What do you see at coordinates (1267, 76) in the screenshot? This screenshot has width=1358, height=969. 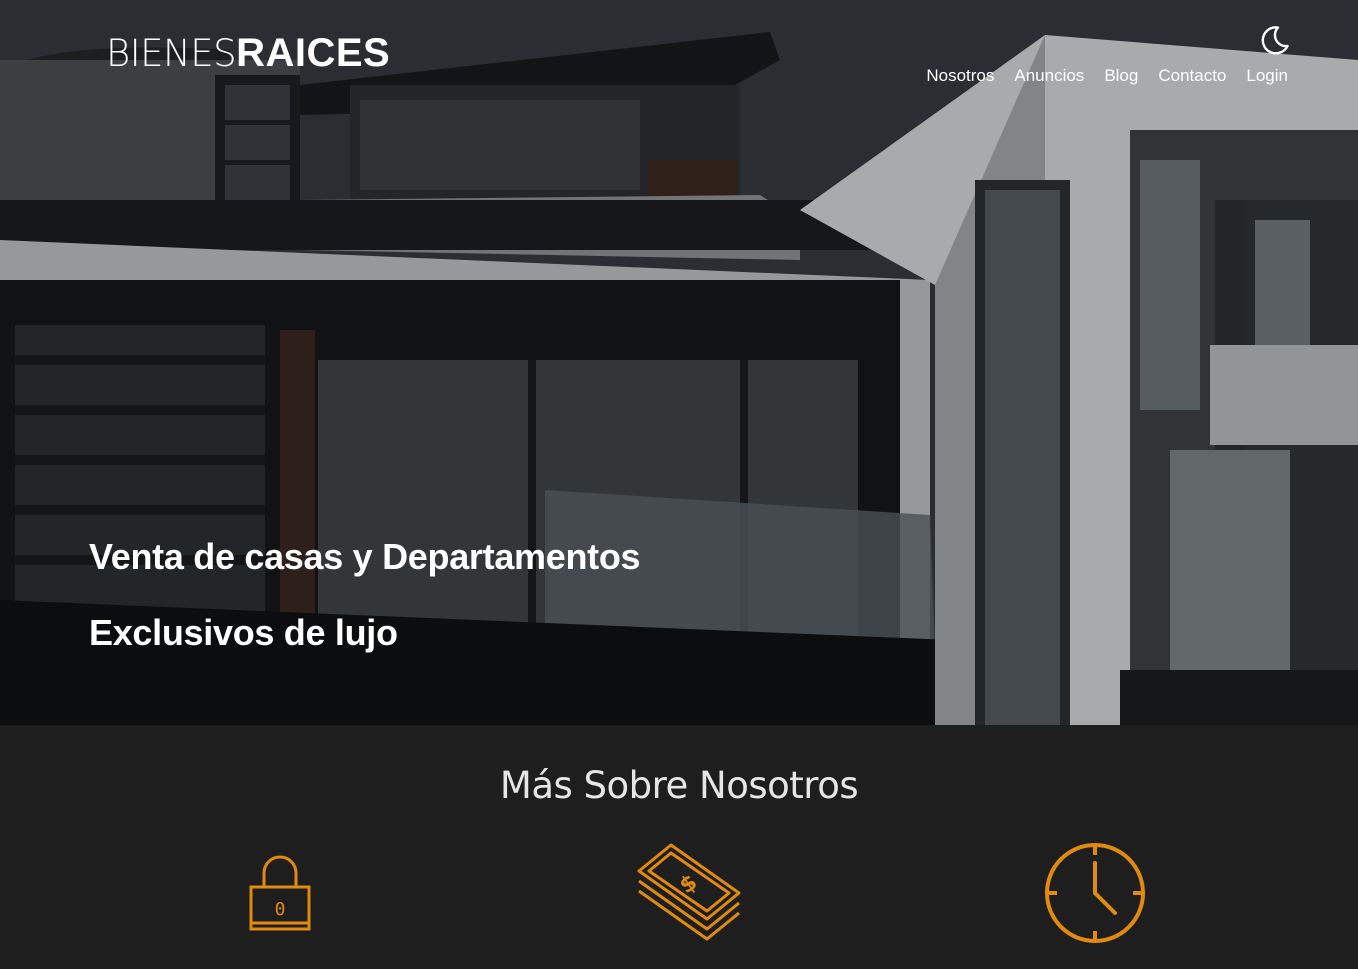 I see `nav-link-login: Login` at bounding box center [1267, 76].